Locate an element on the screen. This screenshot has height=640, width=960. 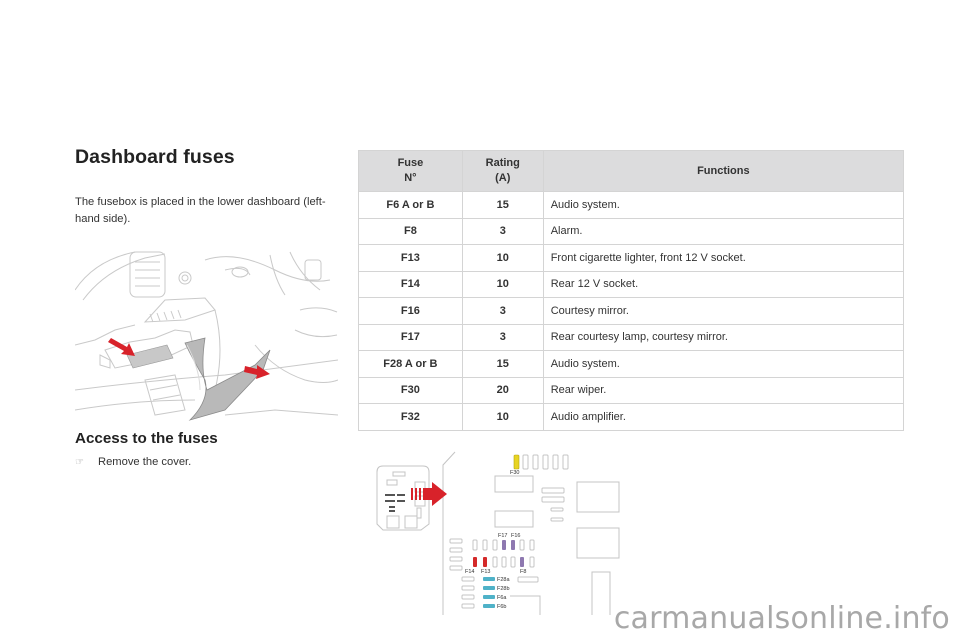
dashboard-illustration is located at coordinates (206, 336).